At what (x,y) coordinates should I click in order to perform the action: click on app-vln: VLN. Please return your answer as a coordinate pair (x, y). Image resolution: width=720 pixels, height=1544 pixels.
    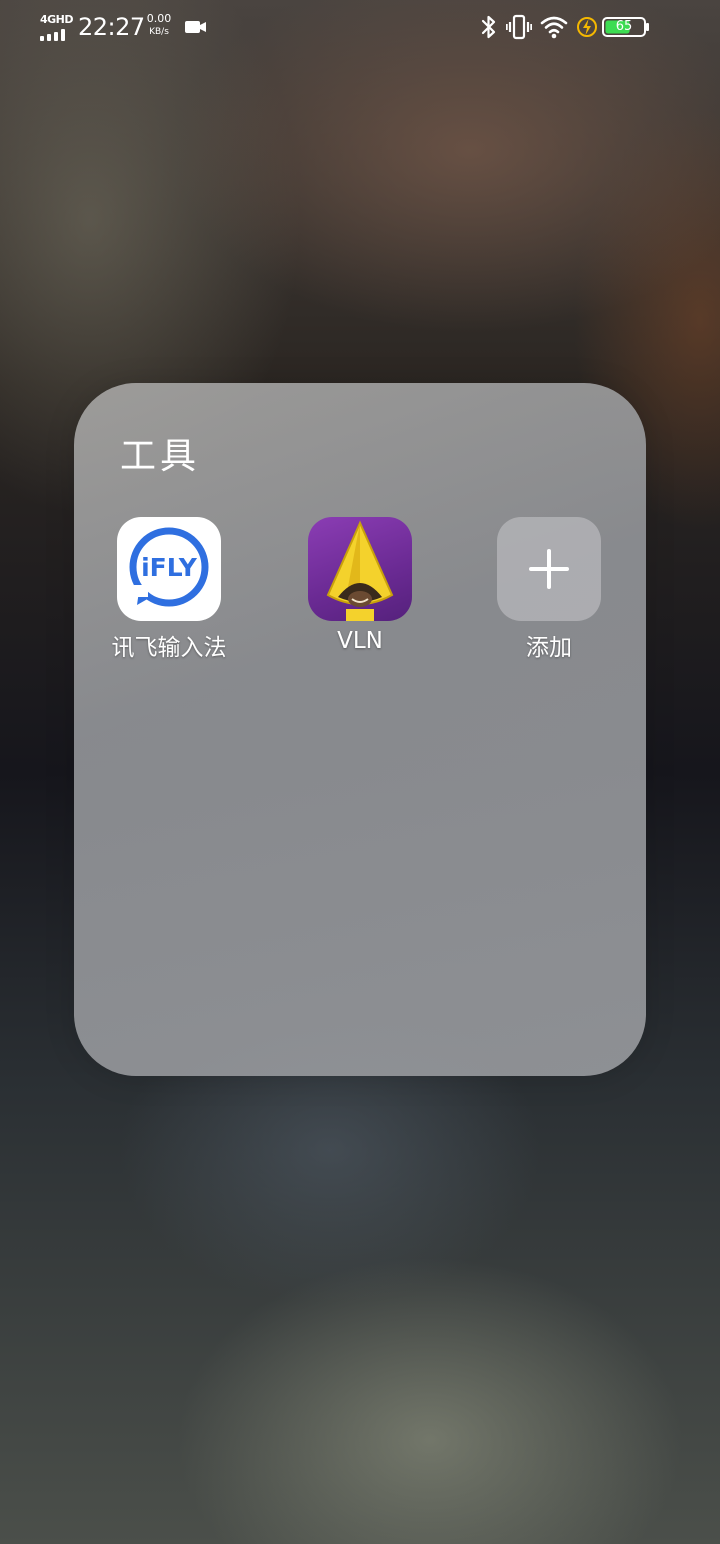
    Looking at the image, I should click on (360, 585).